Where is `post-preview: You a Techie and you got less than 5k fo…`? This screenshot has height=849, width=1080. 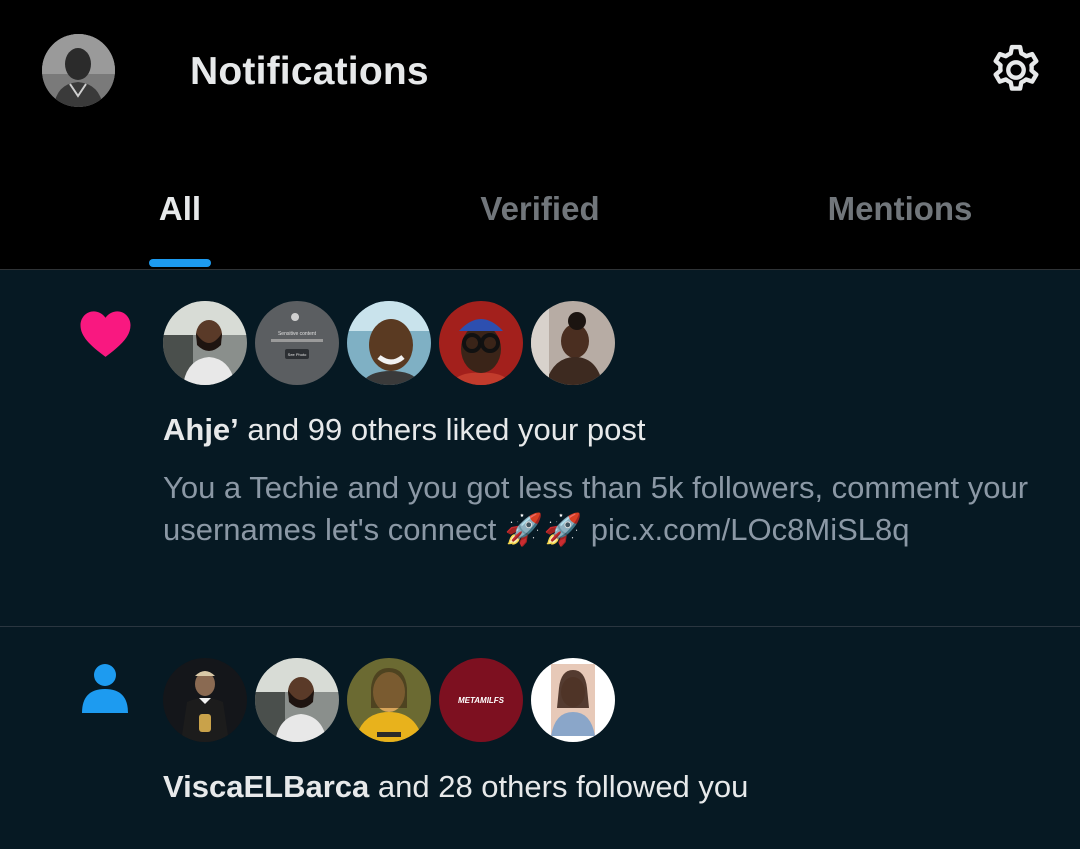 post-preview: You a Techie and you got less than 5k fo… is located at coordinates (598, 509).